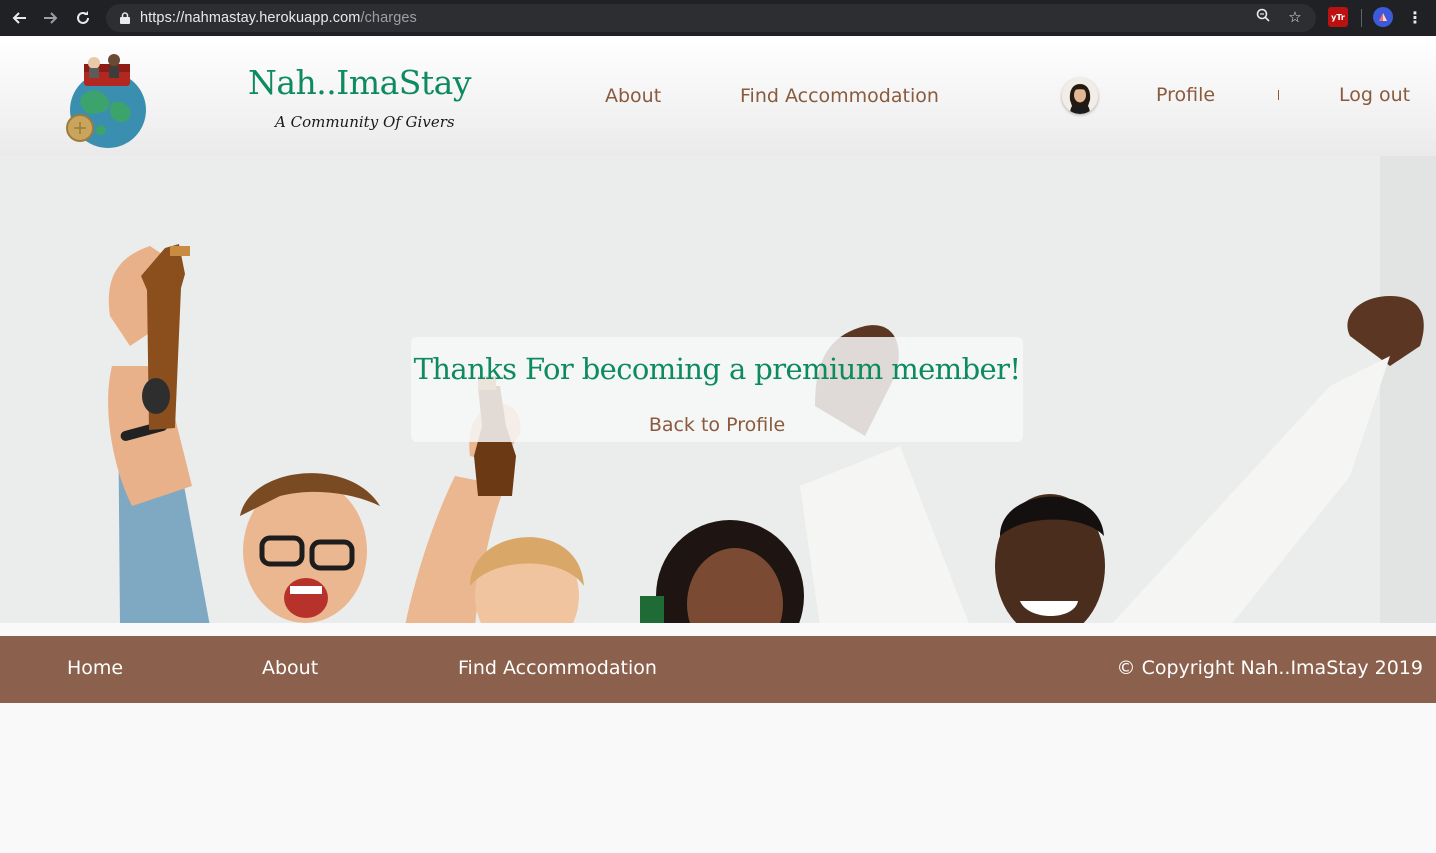  Describe the element at coordinates (557, 668) in the screenshot. I see `footer-find-accommodation-link: Find Accommodation` at that location.